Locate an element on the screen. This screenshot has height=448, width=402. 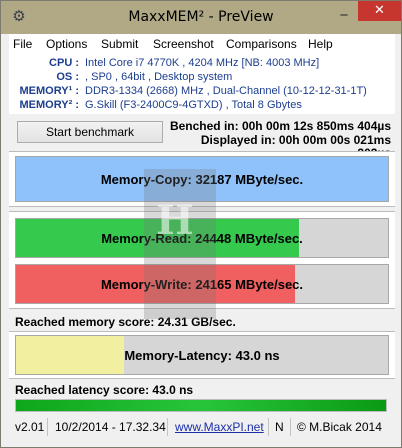
memory2-label: MEMORY² : is located at coordinates (49, 105).